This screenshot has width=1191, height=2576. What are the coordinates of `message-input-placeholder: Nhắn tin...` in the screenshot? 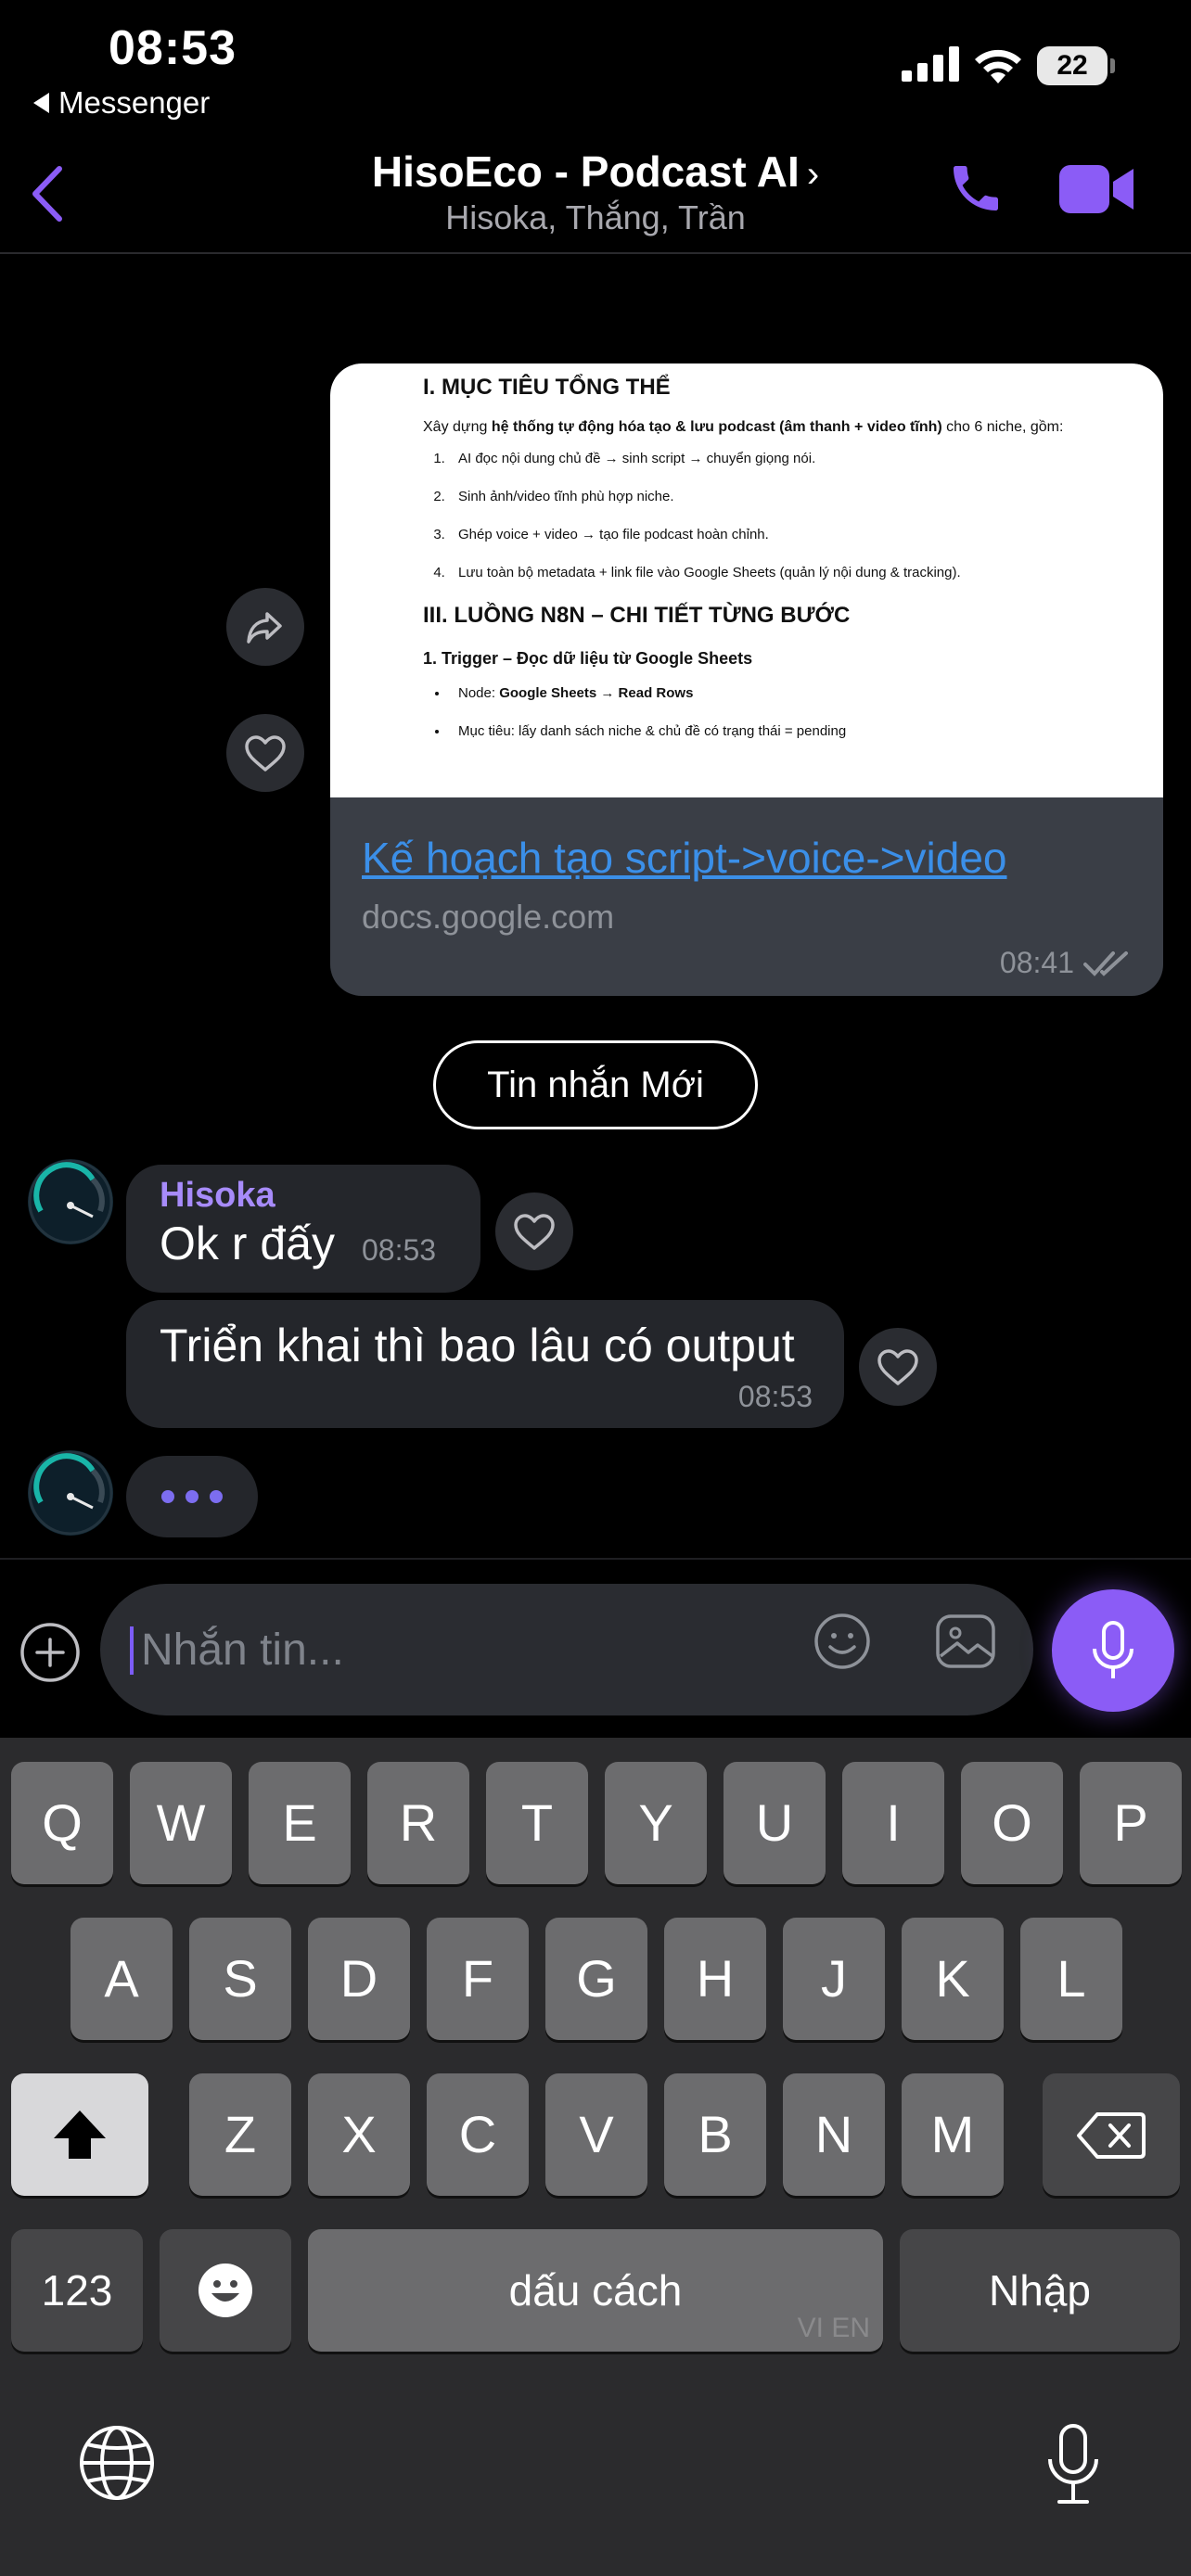 It's located at (242, 1651).